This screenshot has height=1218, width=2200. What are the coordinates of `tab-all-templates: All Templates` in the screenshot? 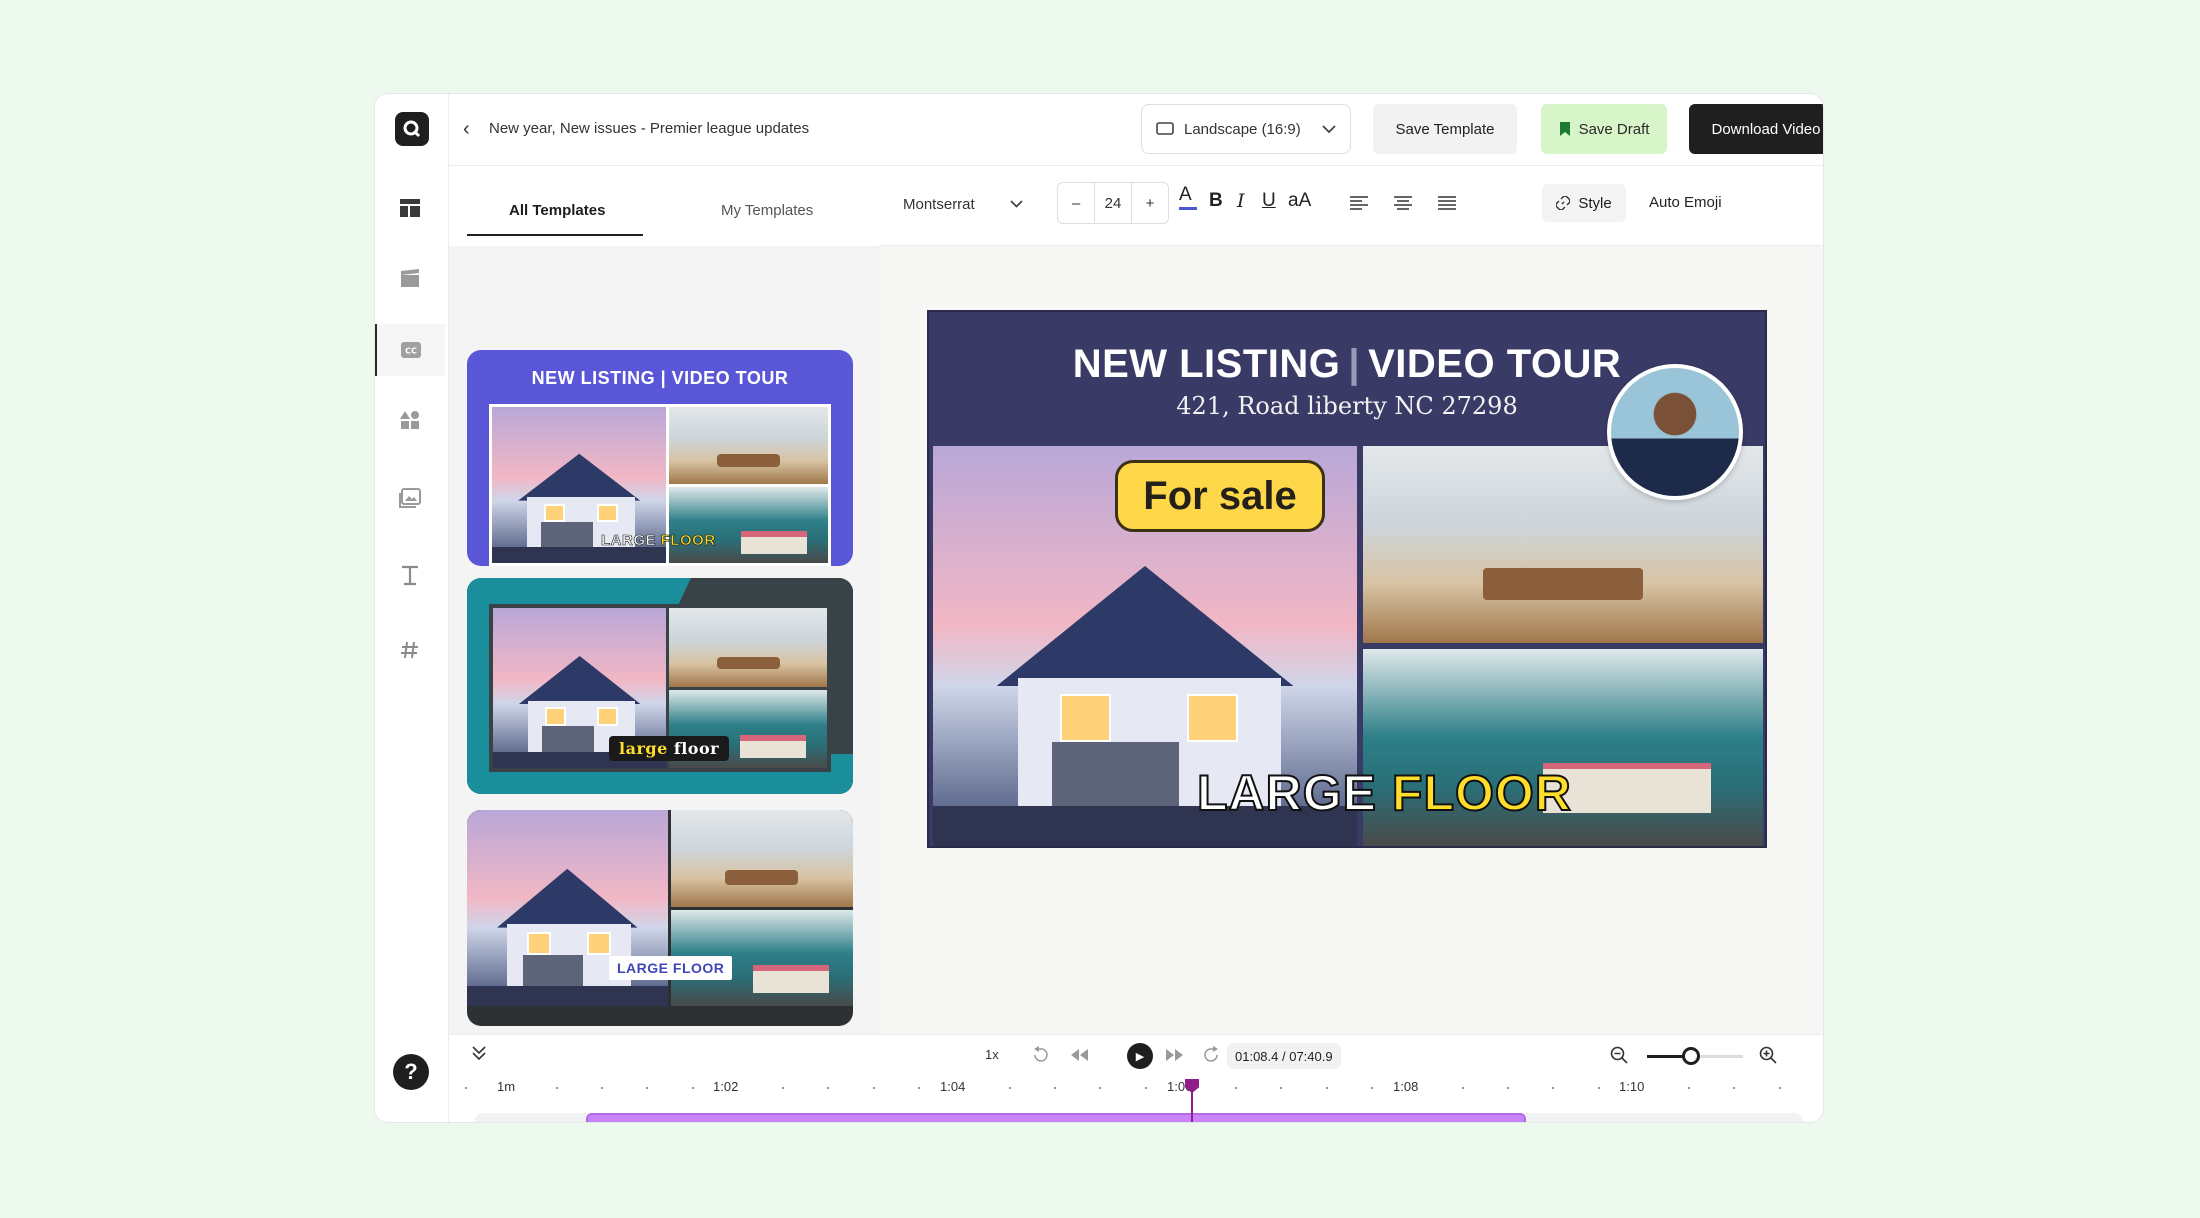 It's located at (557, 210).